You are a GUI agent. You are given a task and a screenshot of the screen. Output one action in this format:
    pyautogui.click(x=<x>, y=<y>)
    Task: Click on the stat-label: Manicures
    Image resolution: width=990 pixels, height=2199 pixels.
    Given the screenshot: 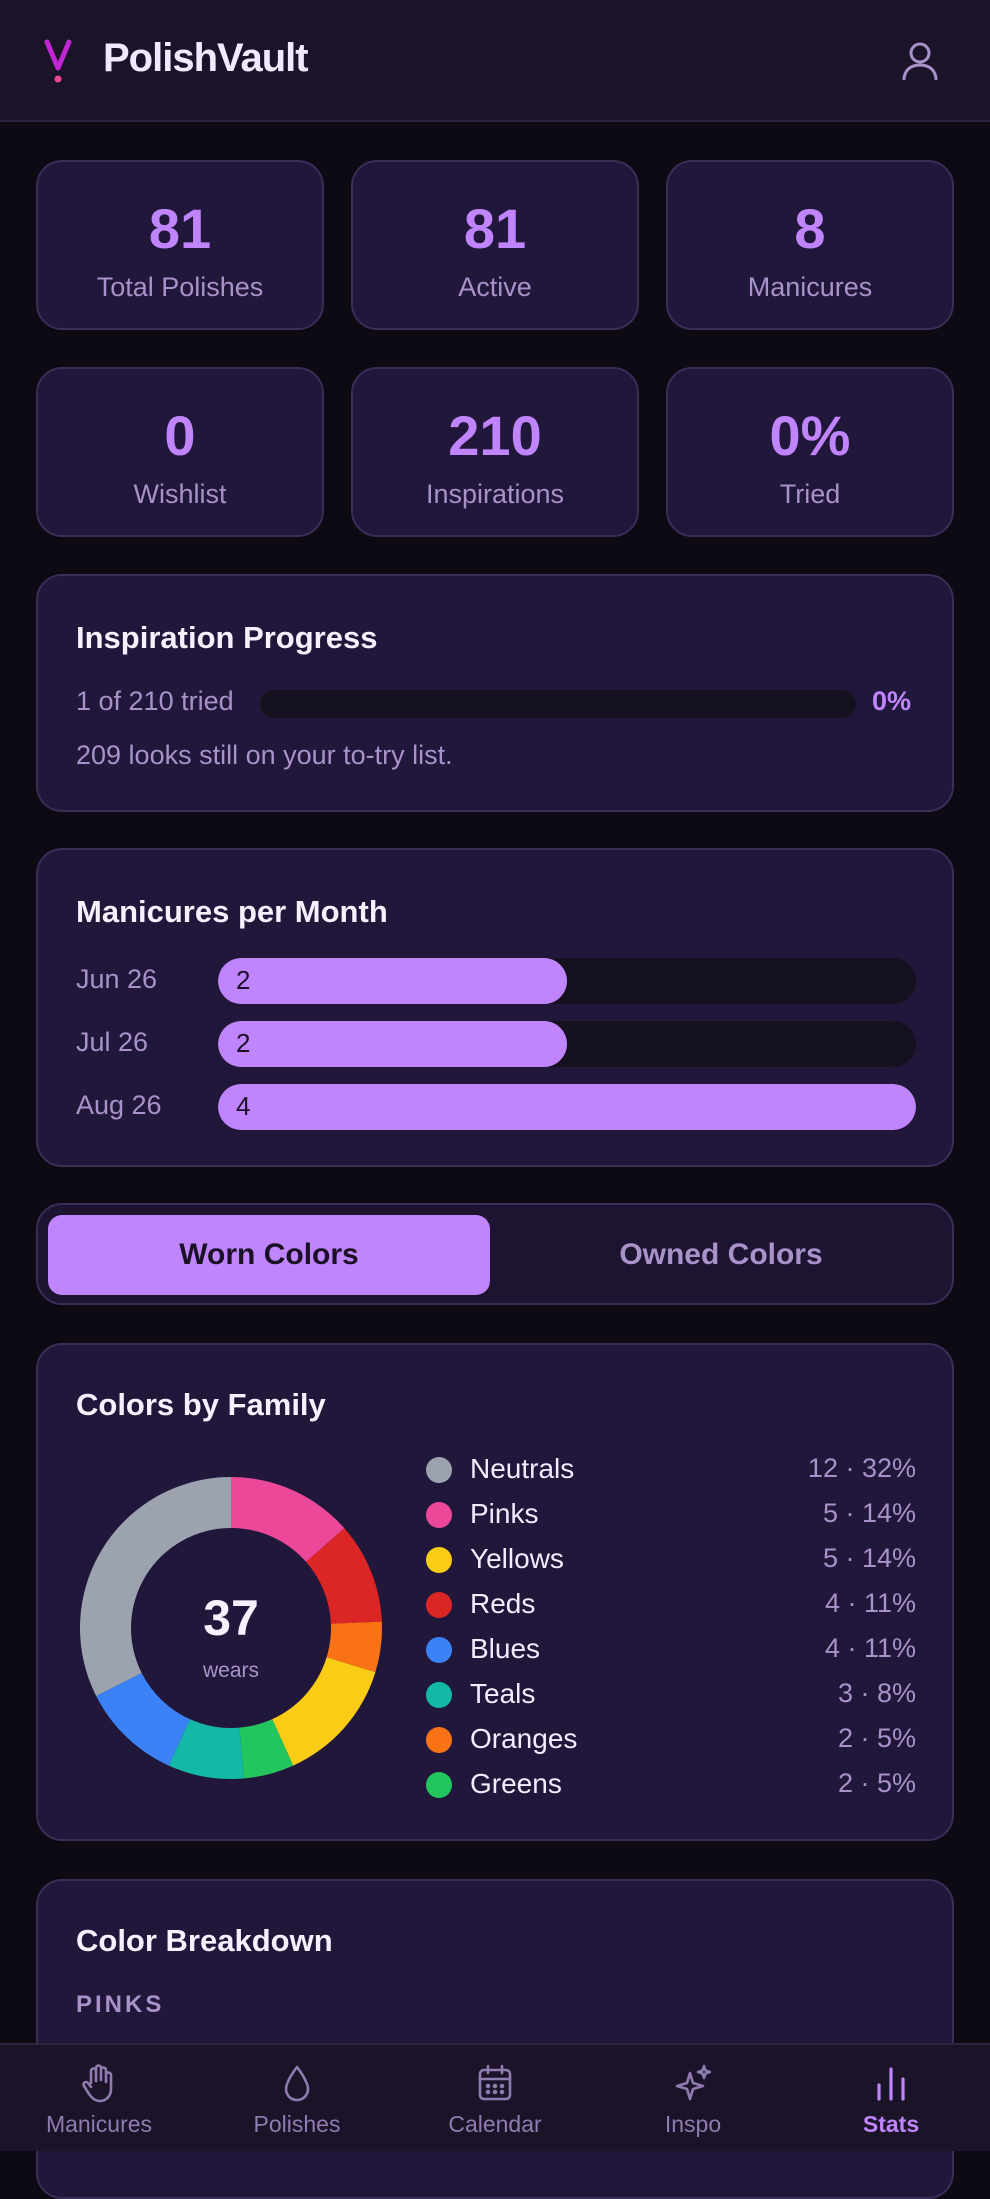 What is the action you would take?
    pyautogui.click(x=810, y=287)
    